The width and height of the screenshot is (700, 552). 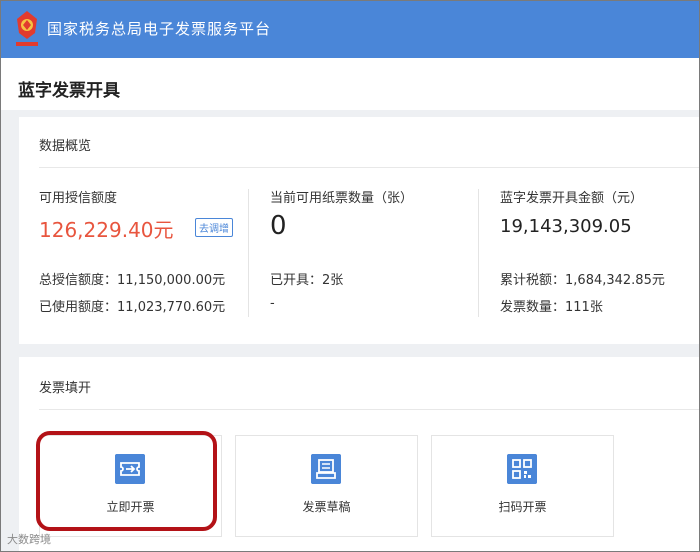 What do you see at coordinates (584, 307) in the screenshot?
I see `count-value: 111张` at bounding box center [584, 307].